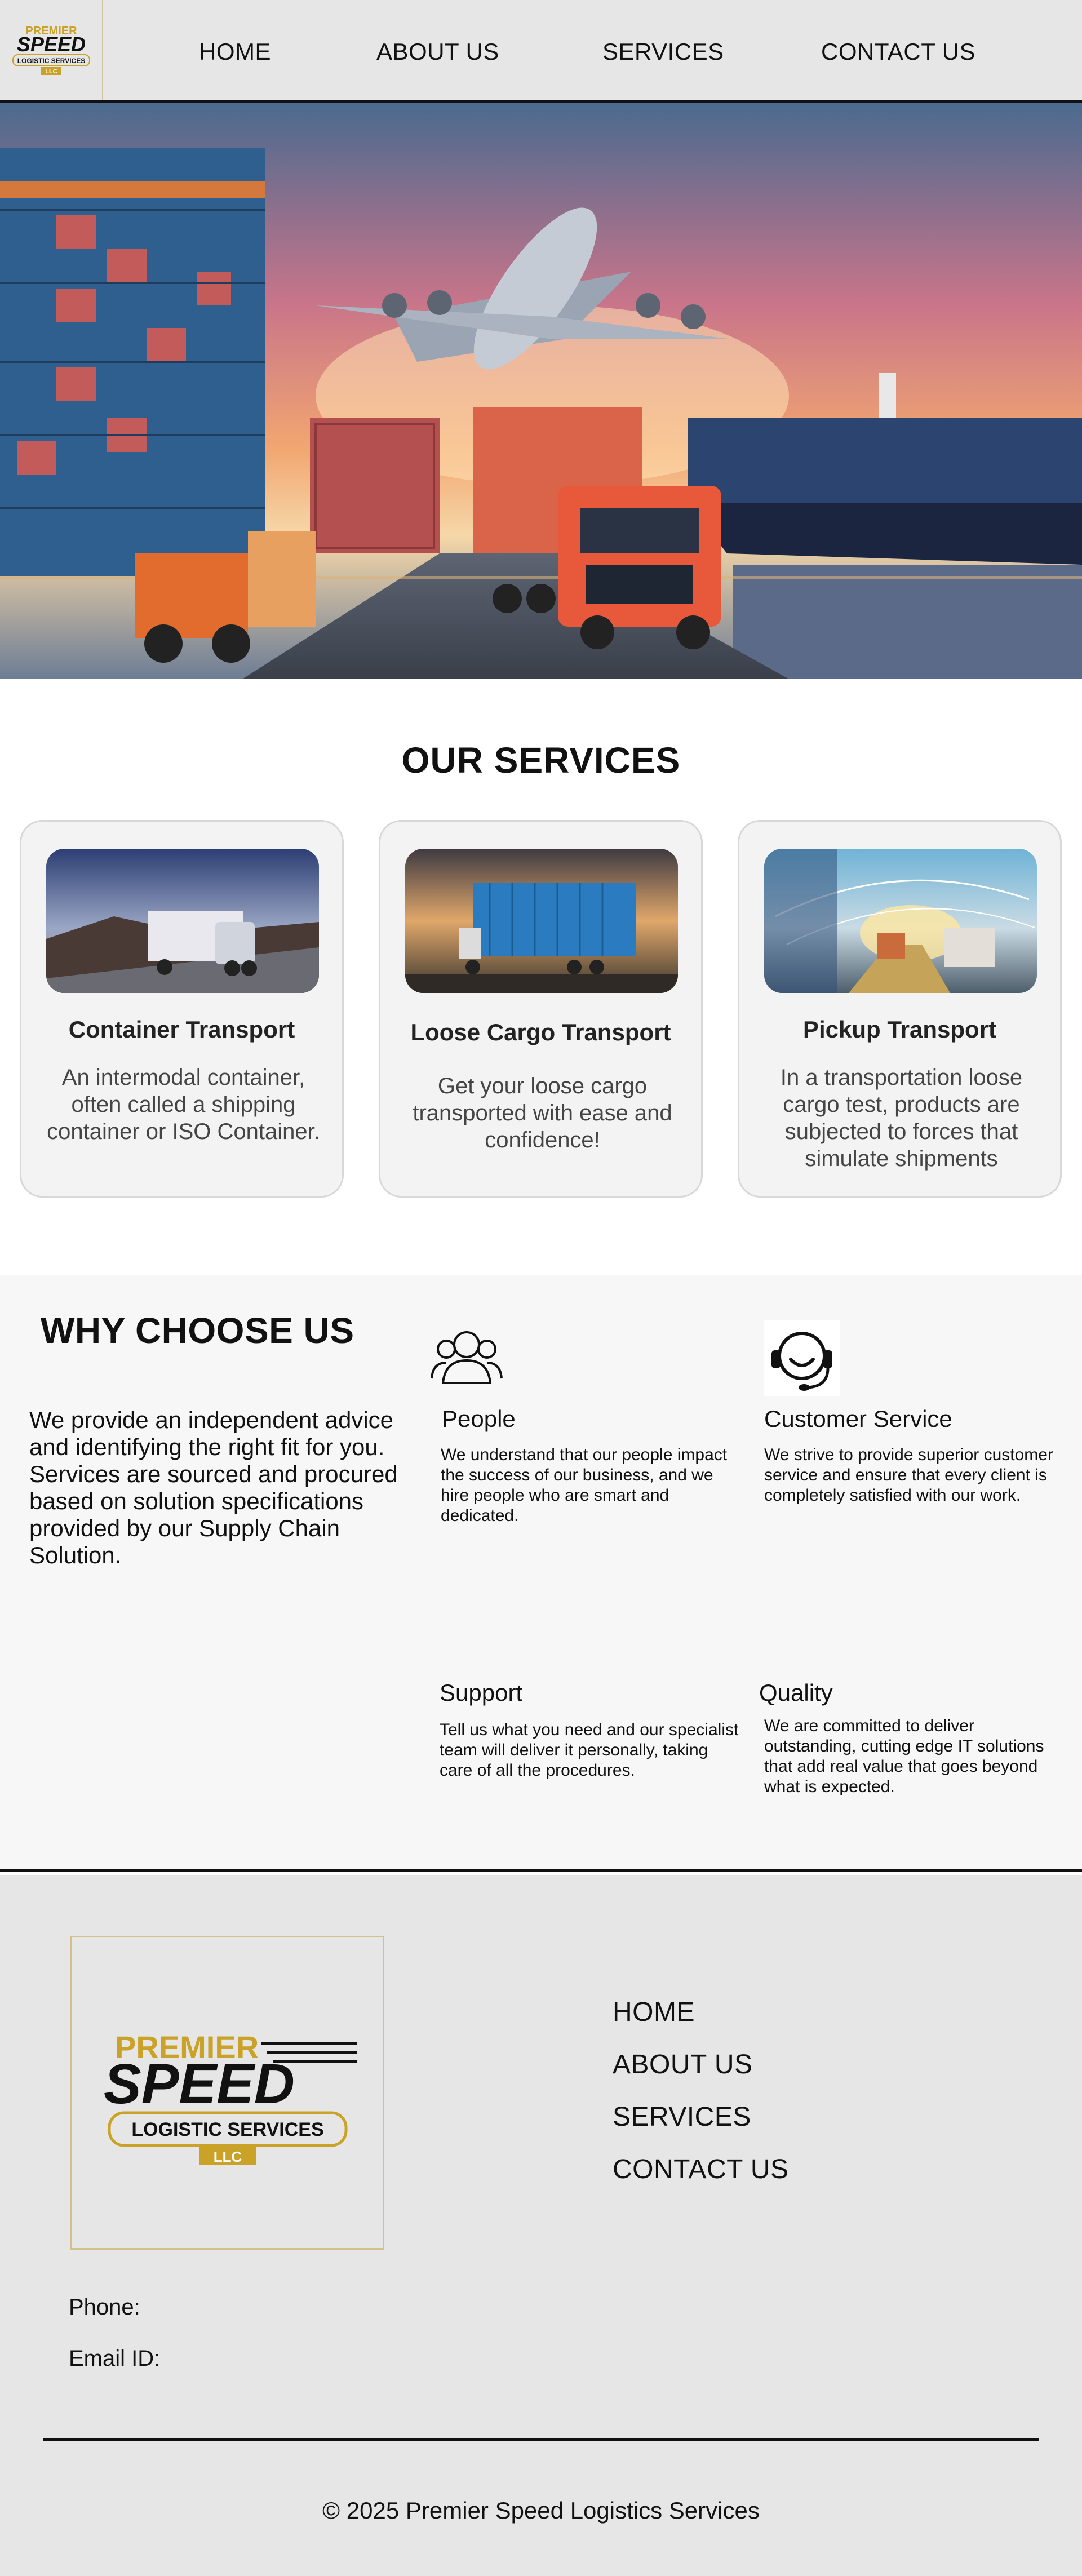 Image resolution: width=1082 pixels, height=2576 pixels. Describe the element at coordinates (541, 921) in the screenshot. I see `loose-cargo-image` at that location.